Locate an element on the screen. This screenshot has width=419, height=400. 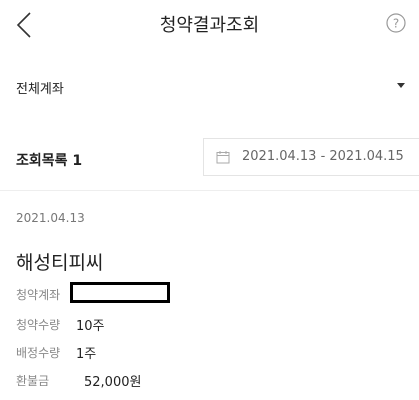
app-header: 청약결과조회 ? is located at coordinates (209, 25).